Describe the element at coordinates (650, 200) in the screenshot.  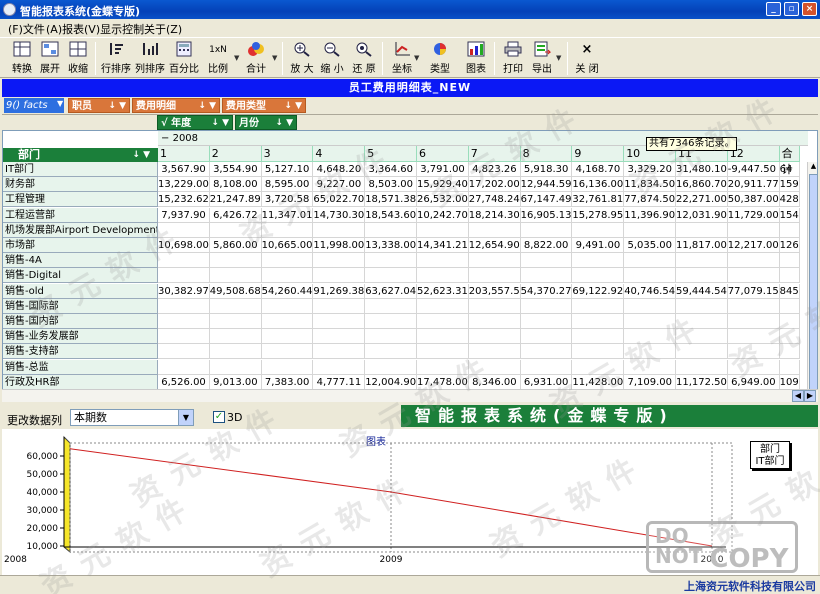
I see `table-cell: 77,874.50` at that location.